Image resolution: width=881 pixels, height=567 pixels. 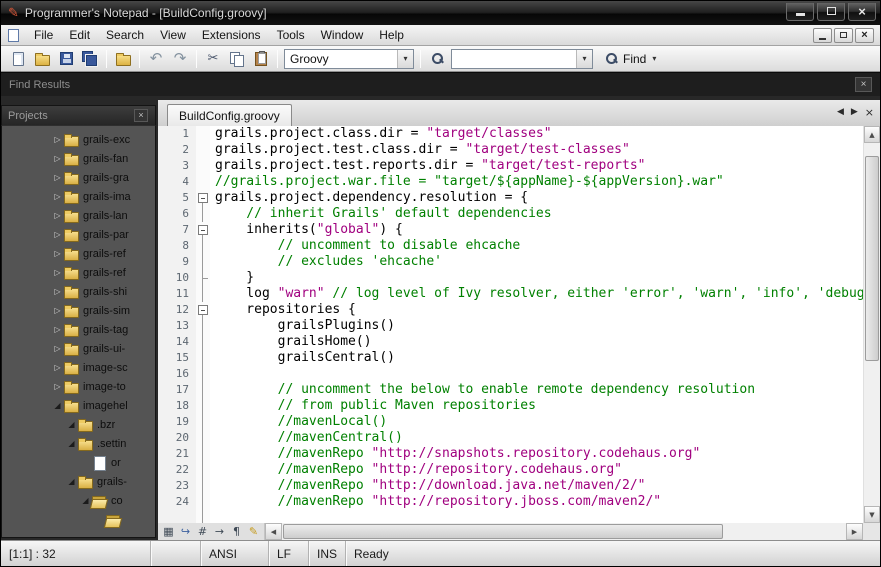 I want to click on cut-button: ✂, so click(x=213, y=59).